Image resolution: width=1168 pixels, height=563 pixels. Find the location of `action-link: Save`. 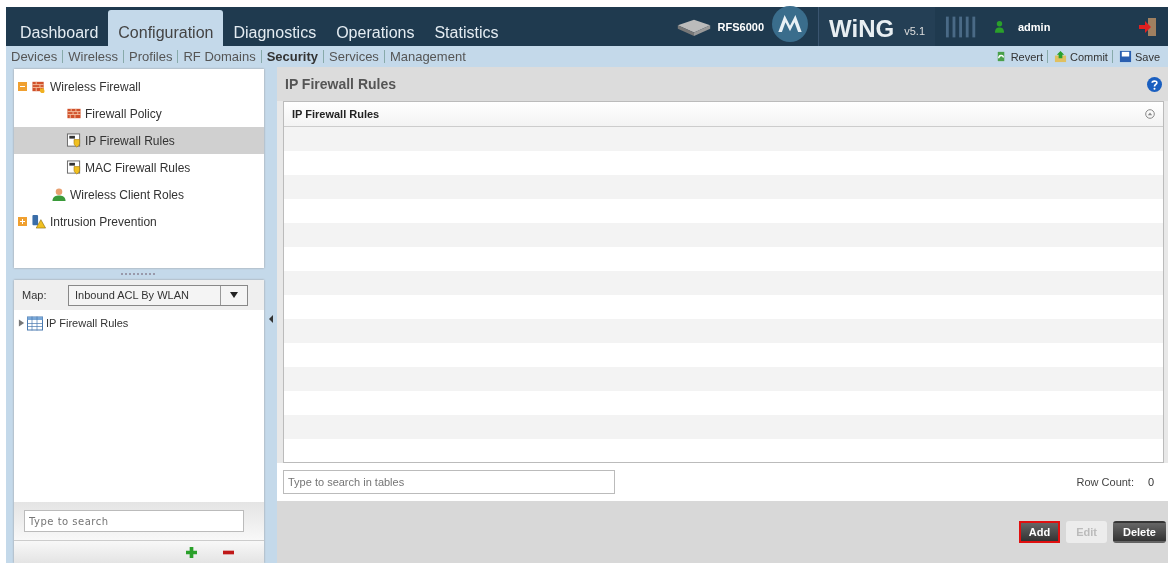

action-link: Save is located at coordinates (1149, 56).